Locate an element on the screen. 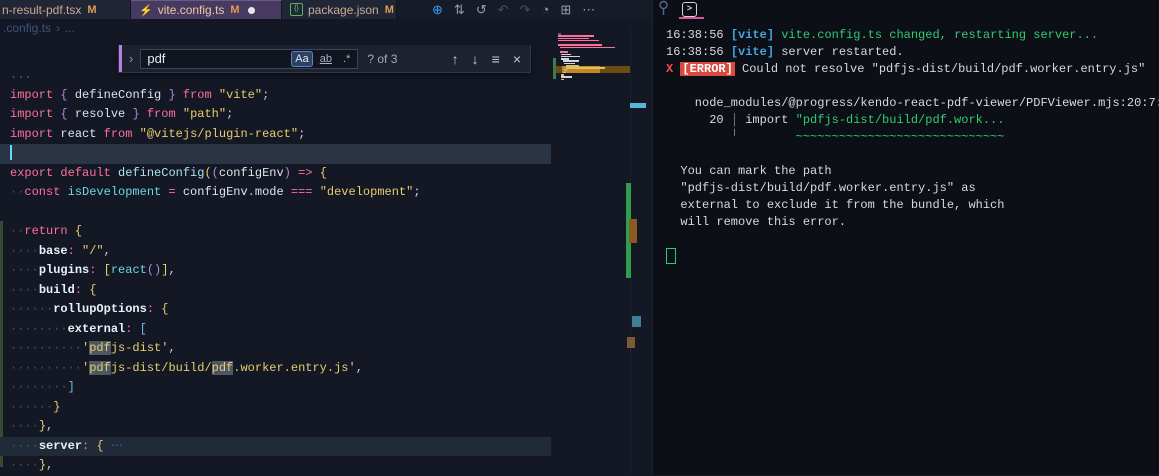  tab-label: vite.config.ts is located at coordinates (191, 10).